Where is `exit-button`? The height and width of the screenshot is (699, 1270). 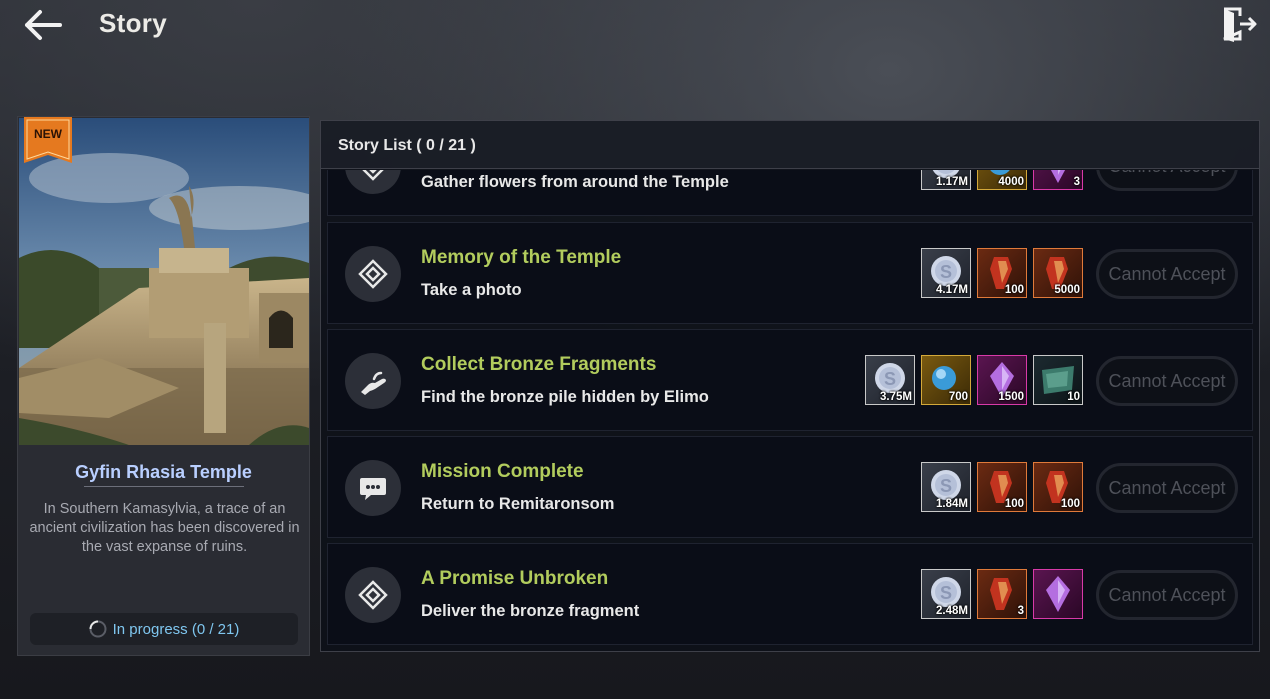 exit-button is located at coordinates (1239, 24).